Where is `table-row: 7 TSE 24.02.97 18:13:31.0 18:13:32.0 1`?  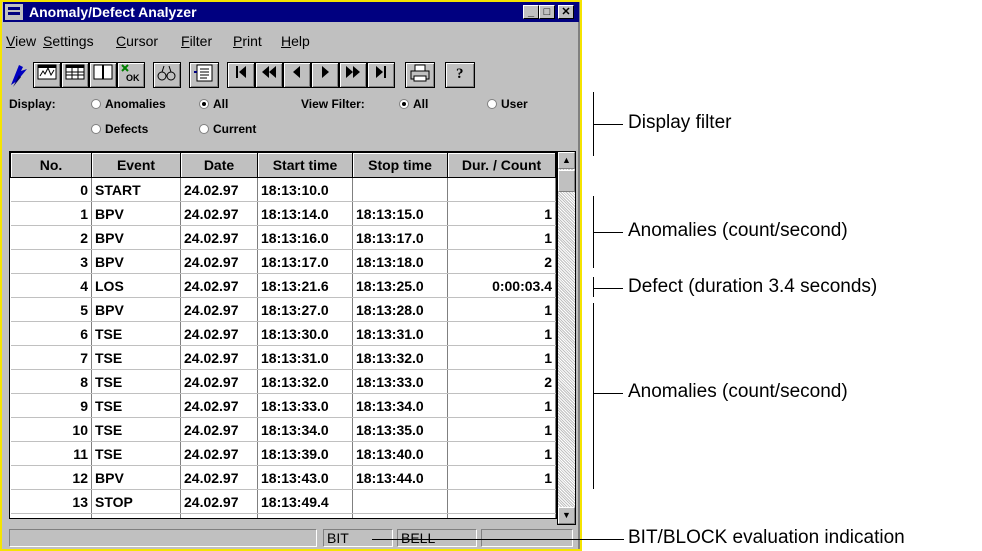
table-row: 7 TSE 24.02.97 18:13:31.0 18:13:32.0 1 is located at coordinates (283, 357).